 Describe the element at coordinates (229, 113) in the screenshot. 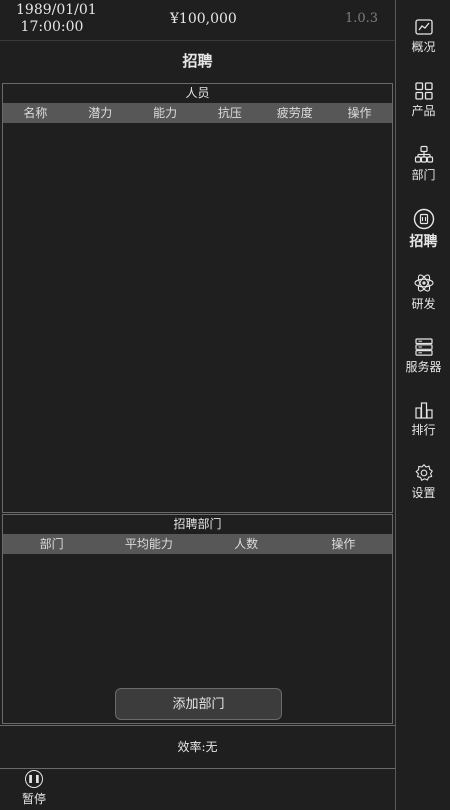

I see `column-header-stress: 抗压` at that location.